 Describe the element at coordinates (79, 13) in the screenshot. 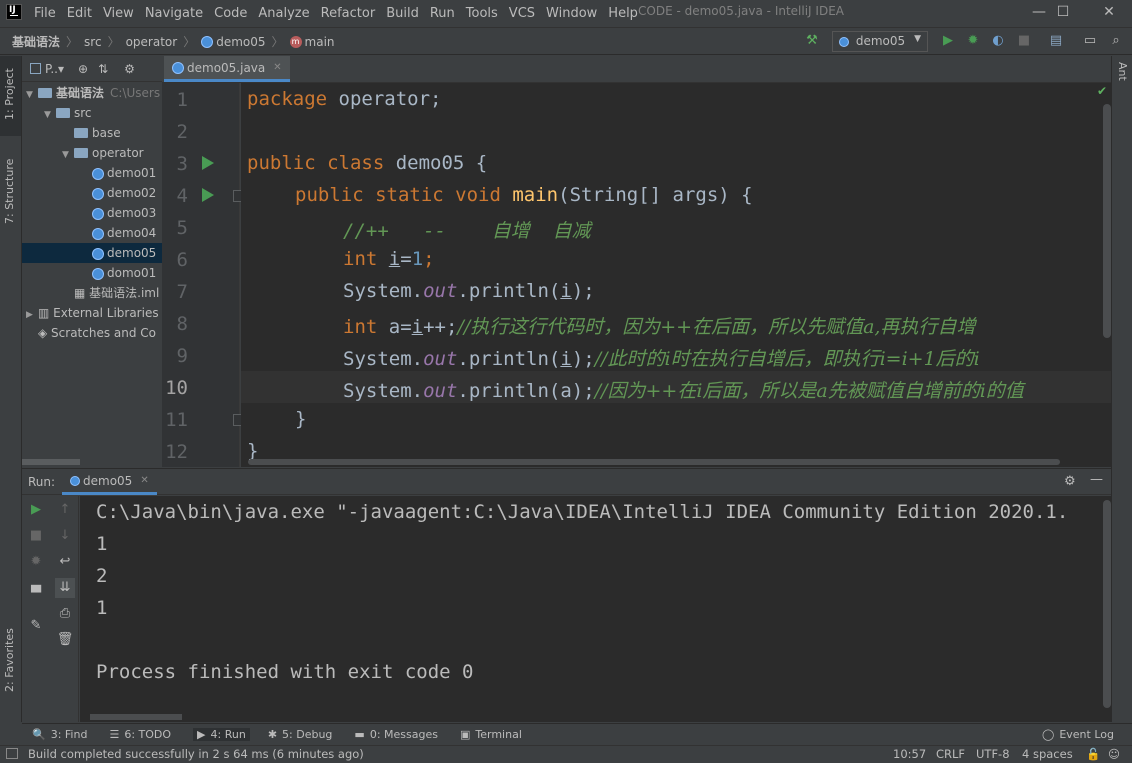

I see `menu-edit: Edit` at that location.